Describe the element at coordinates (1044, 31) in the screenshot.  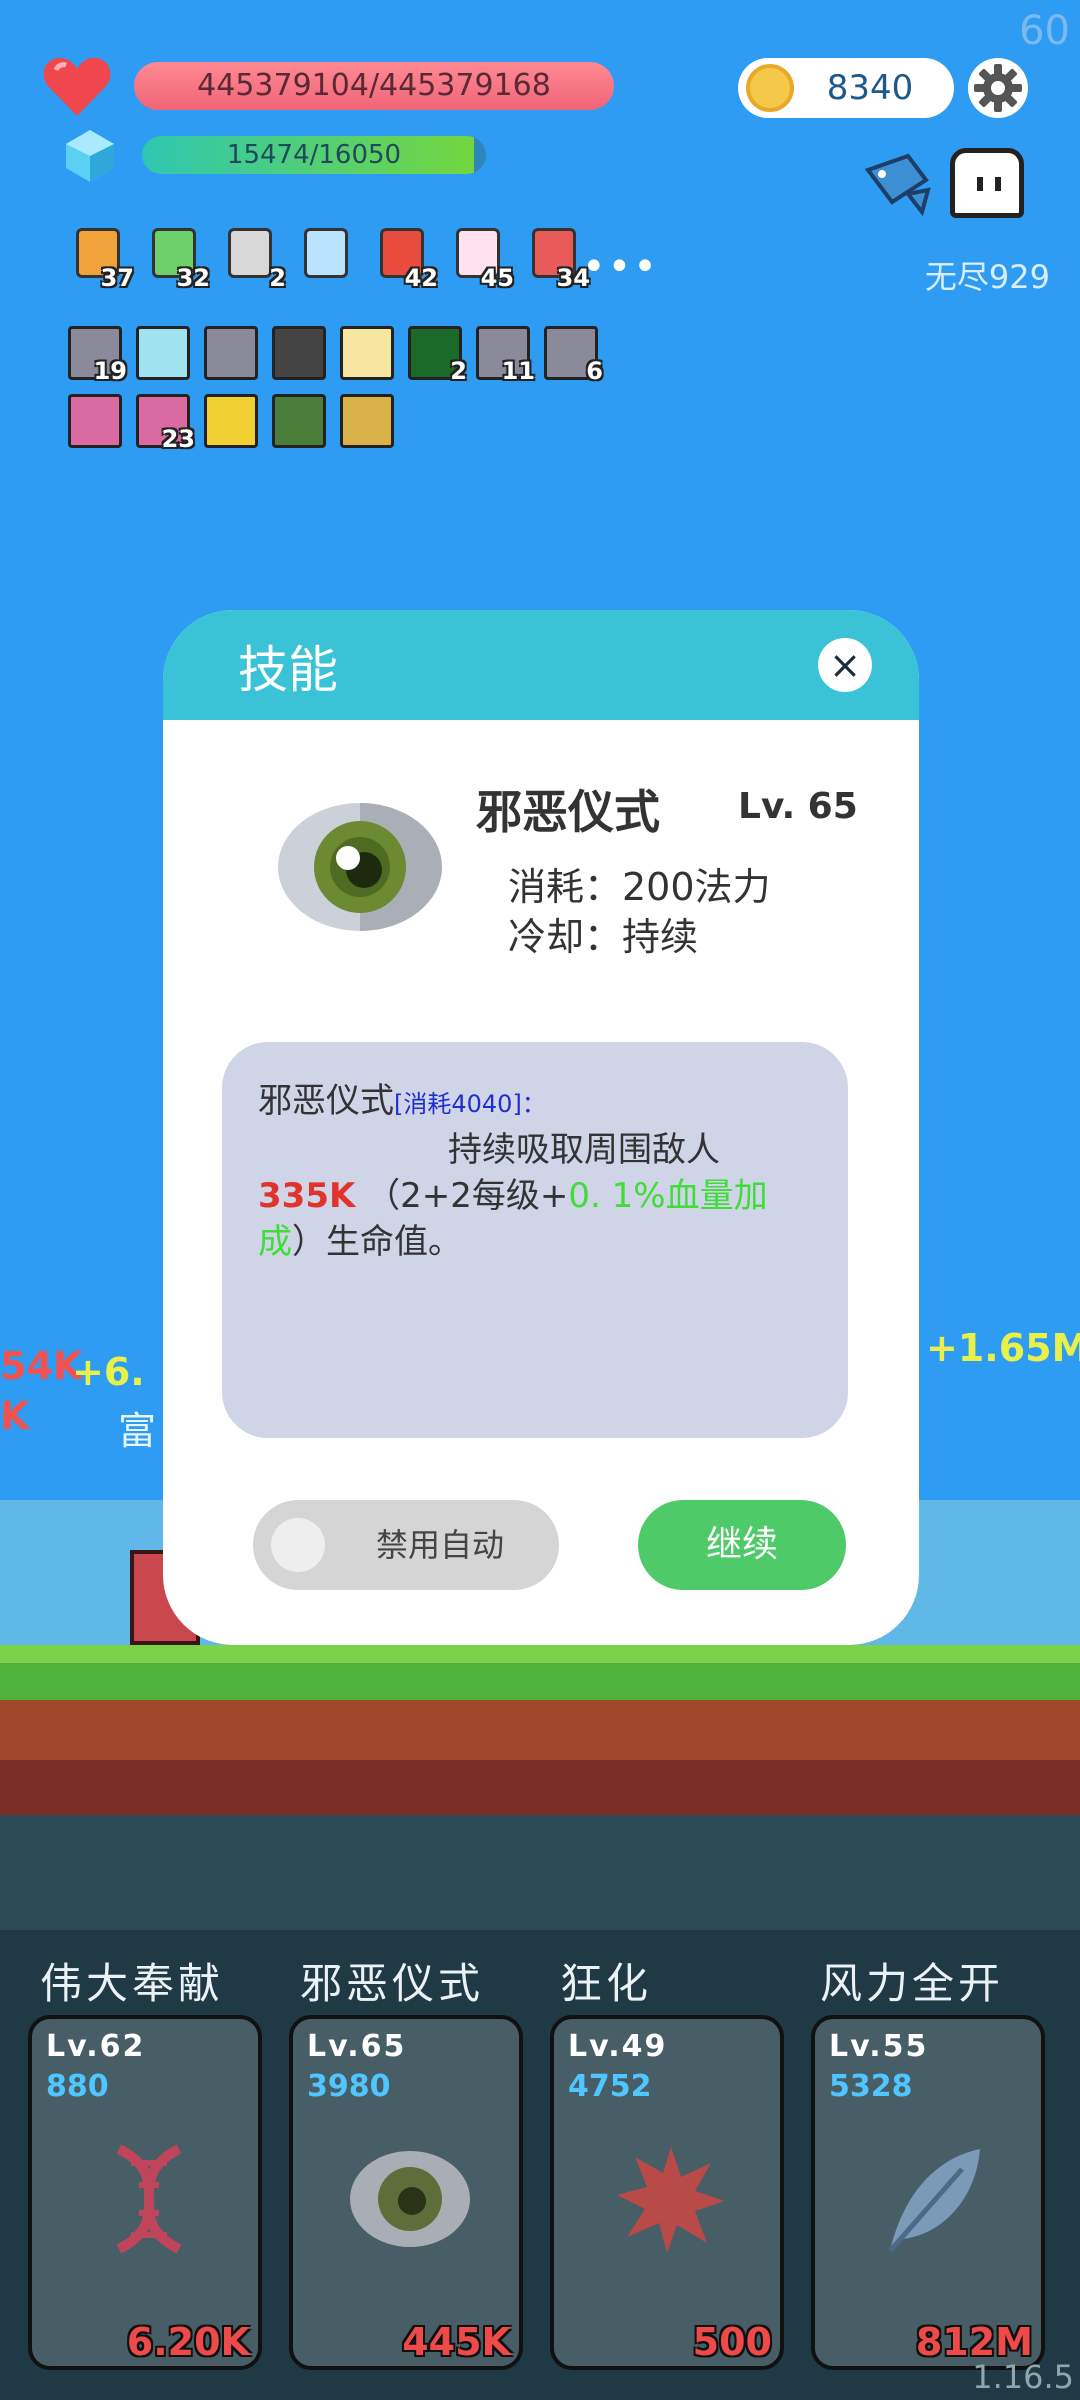
I see `fps-counter: 60` at that location.